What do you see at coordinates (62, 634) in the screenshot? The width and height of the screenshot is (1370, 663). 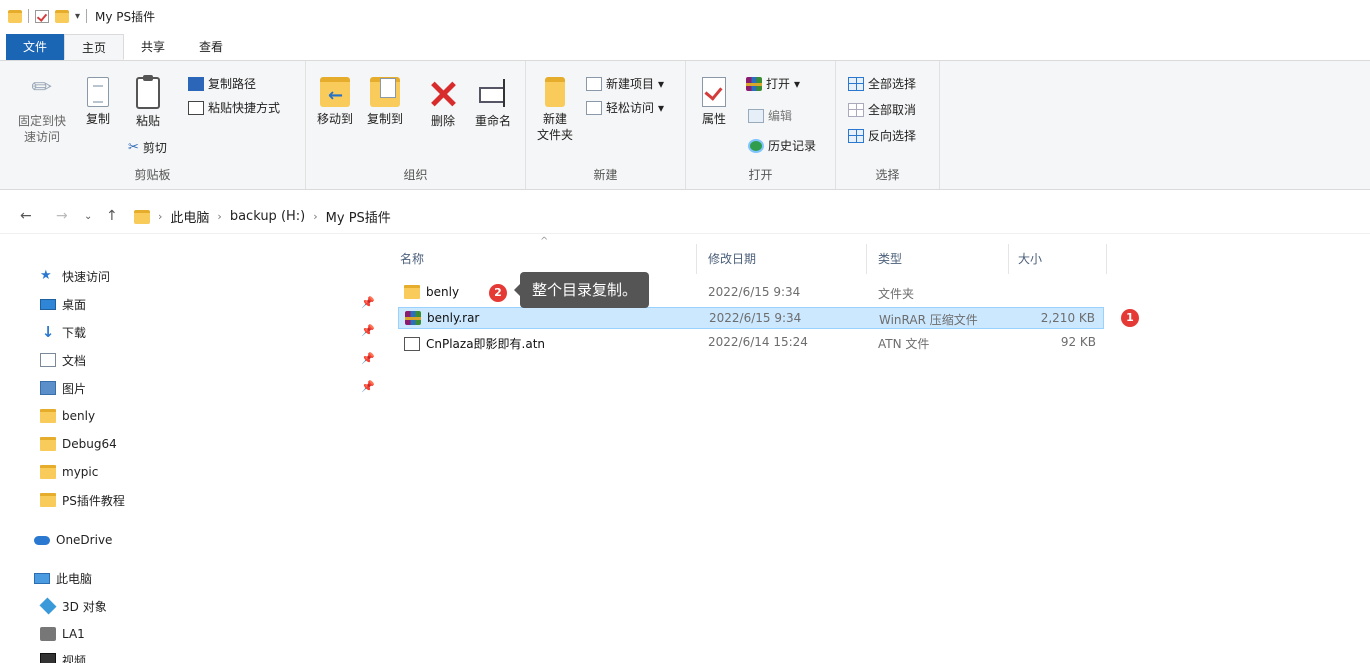 I see `sidebar-item-la1: LA1` at bounding box center [62, 634].